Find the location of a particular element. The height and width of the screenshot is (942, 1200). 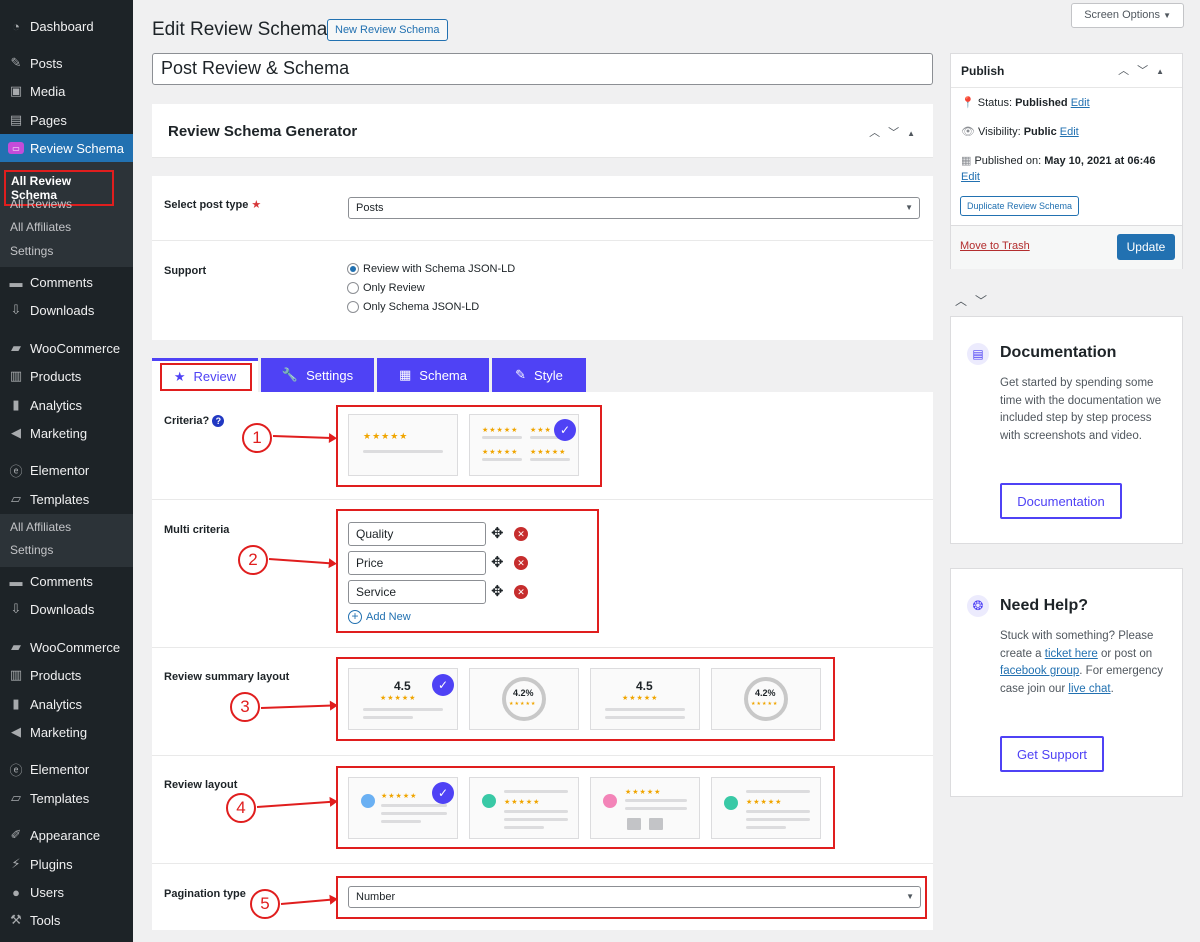

radio-only-review: Only Review is located at coordinates (386, 288).